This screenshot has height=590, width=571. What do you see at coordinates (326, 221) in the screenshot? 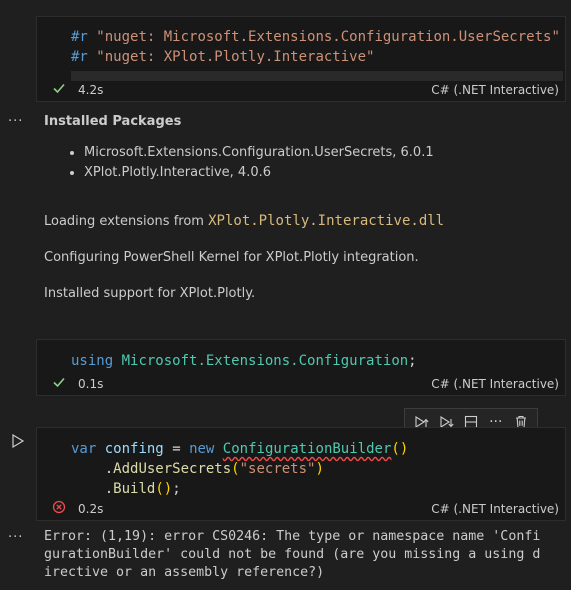
I see `loading-file: XPlot.Plotly.Interactive.dll` at bounding box center [326, 221].